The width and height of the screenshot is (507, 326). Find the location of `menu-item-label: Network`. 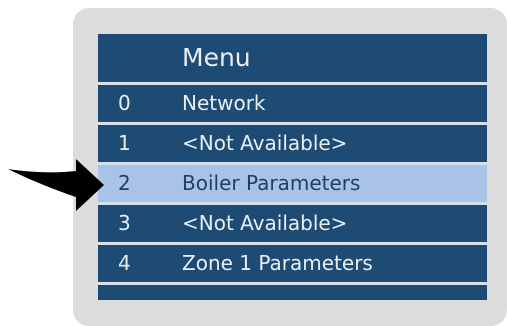

menu-item-label: Network is located at coordinates (224, 103).